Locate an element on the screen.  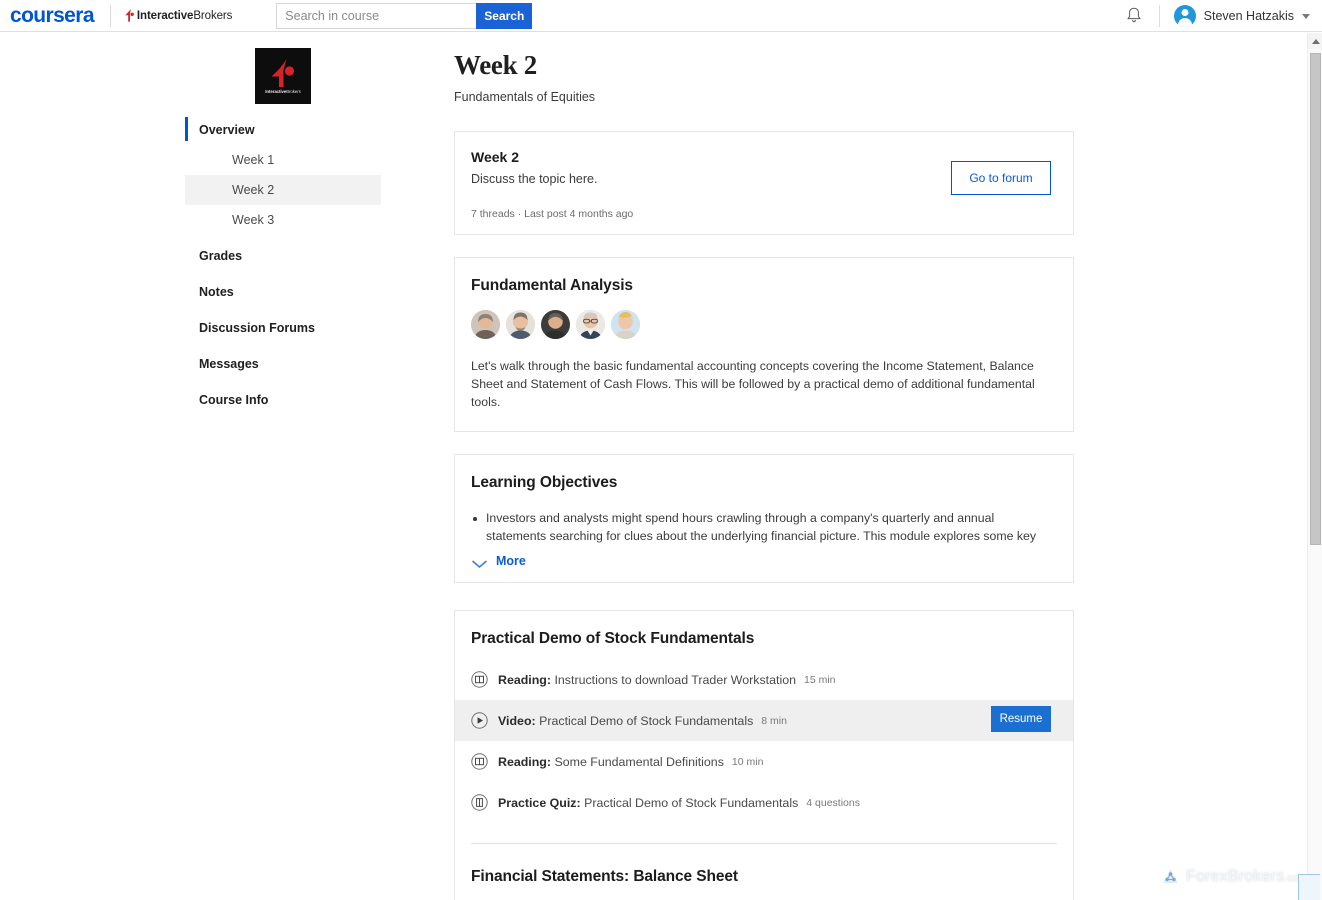
quiz-icon is located at coordinates (479, 803).